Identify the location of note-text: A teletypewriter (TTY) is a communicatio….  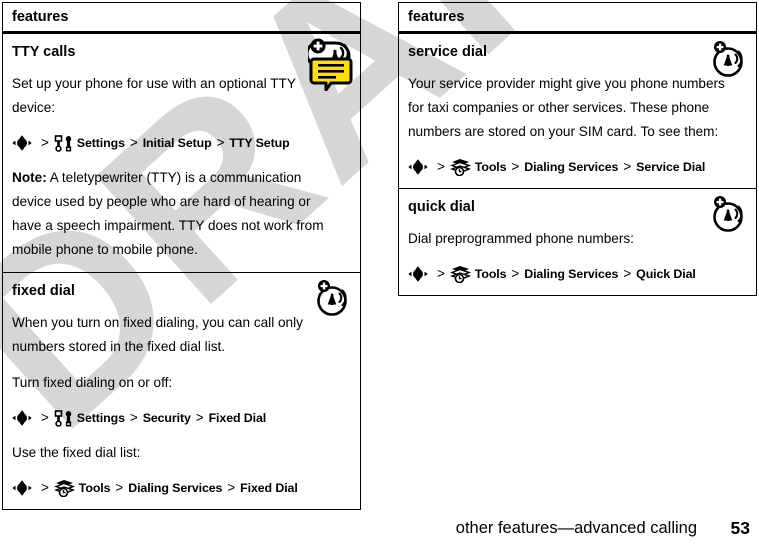
(168, 213).